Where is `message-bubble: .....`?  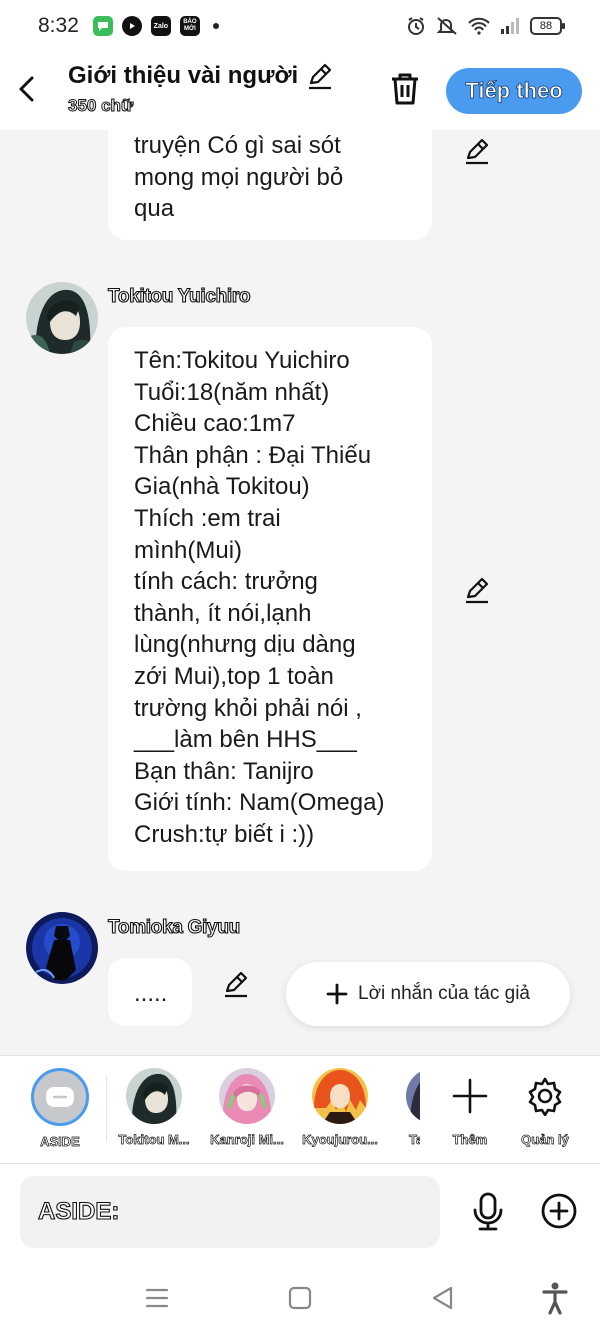 message-bubble: ..... is located at coordinates (150, 992).